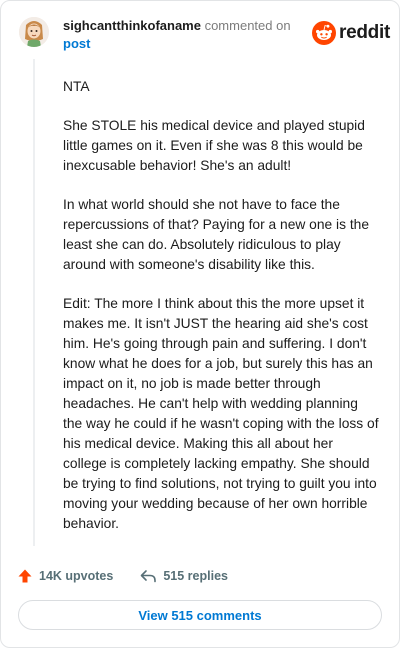  I want to click on avatar-illustration, so click(34, 32).